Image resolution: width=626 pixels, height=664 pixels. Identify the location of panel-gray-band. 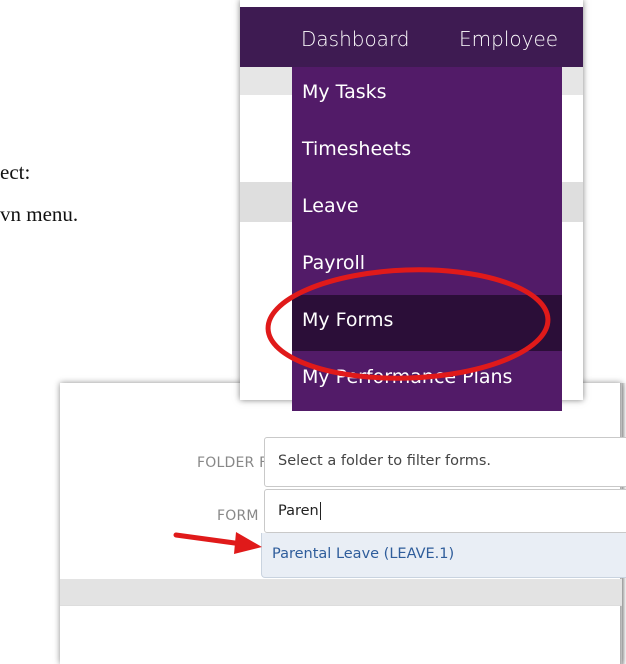
(341, 592).